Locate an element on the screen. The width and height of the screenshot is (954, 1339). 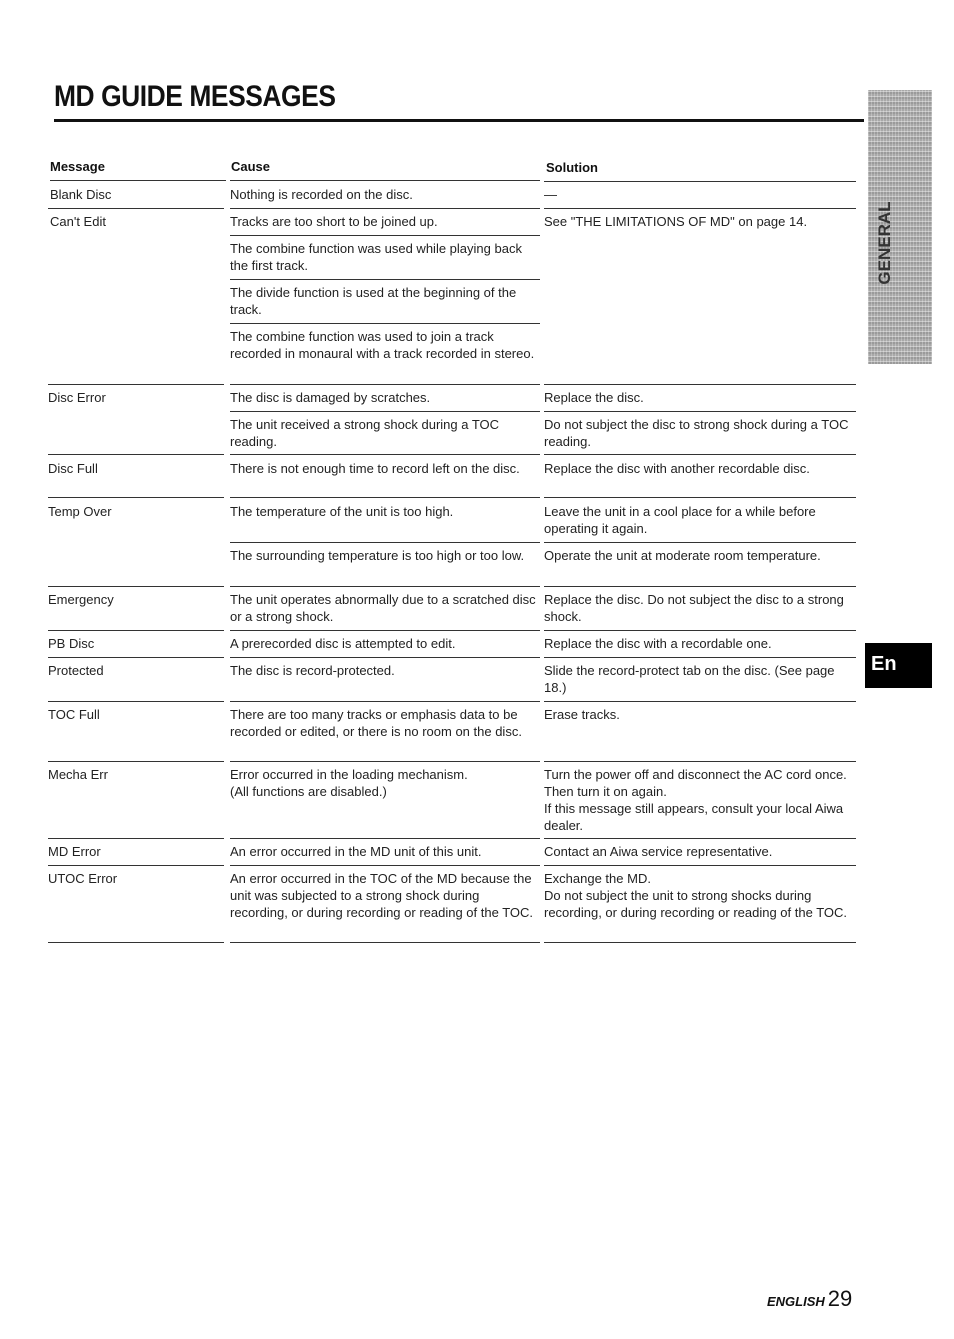
language-tab: En is located at coordinates (898, 665).